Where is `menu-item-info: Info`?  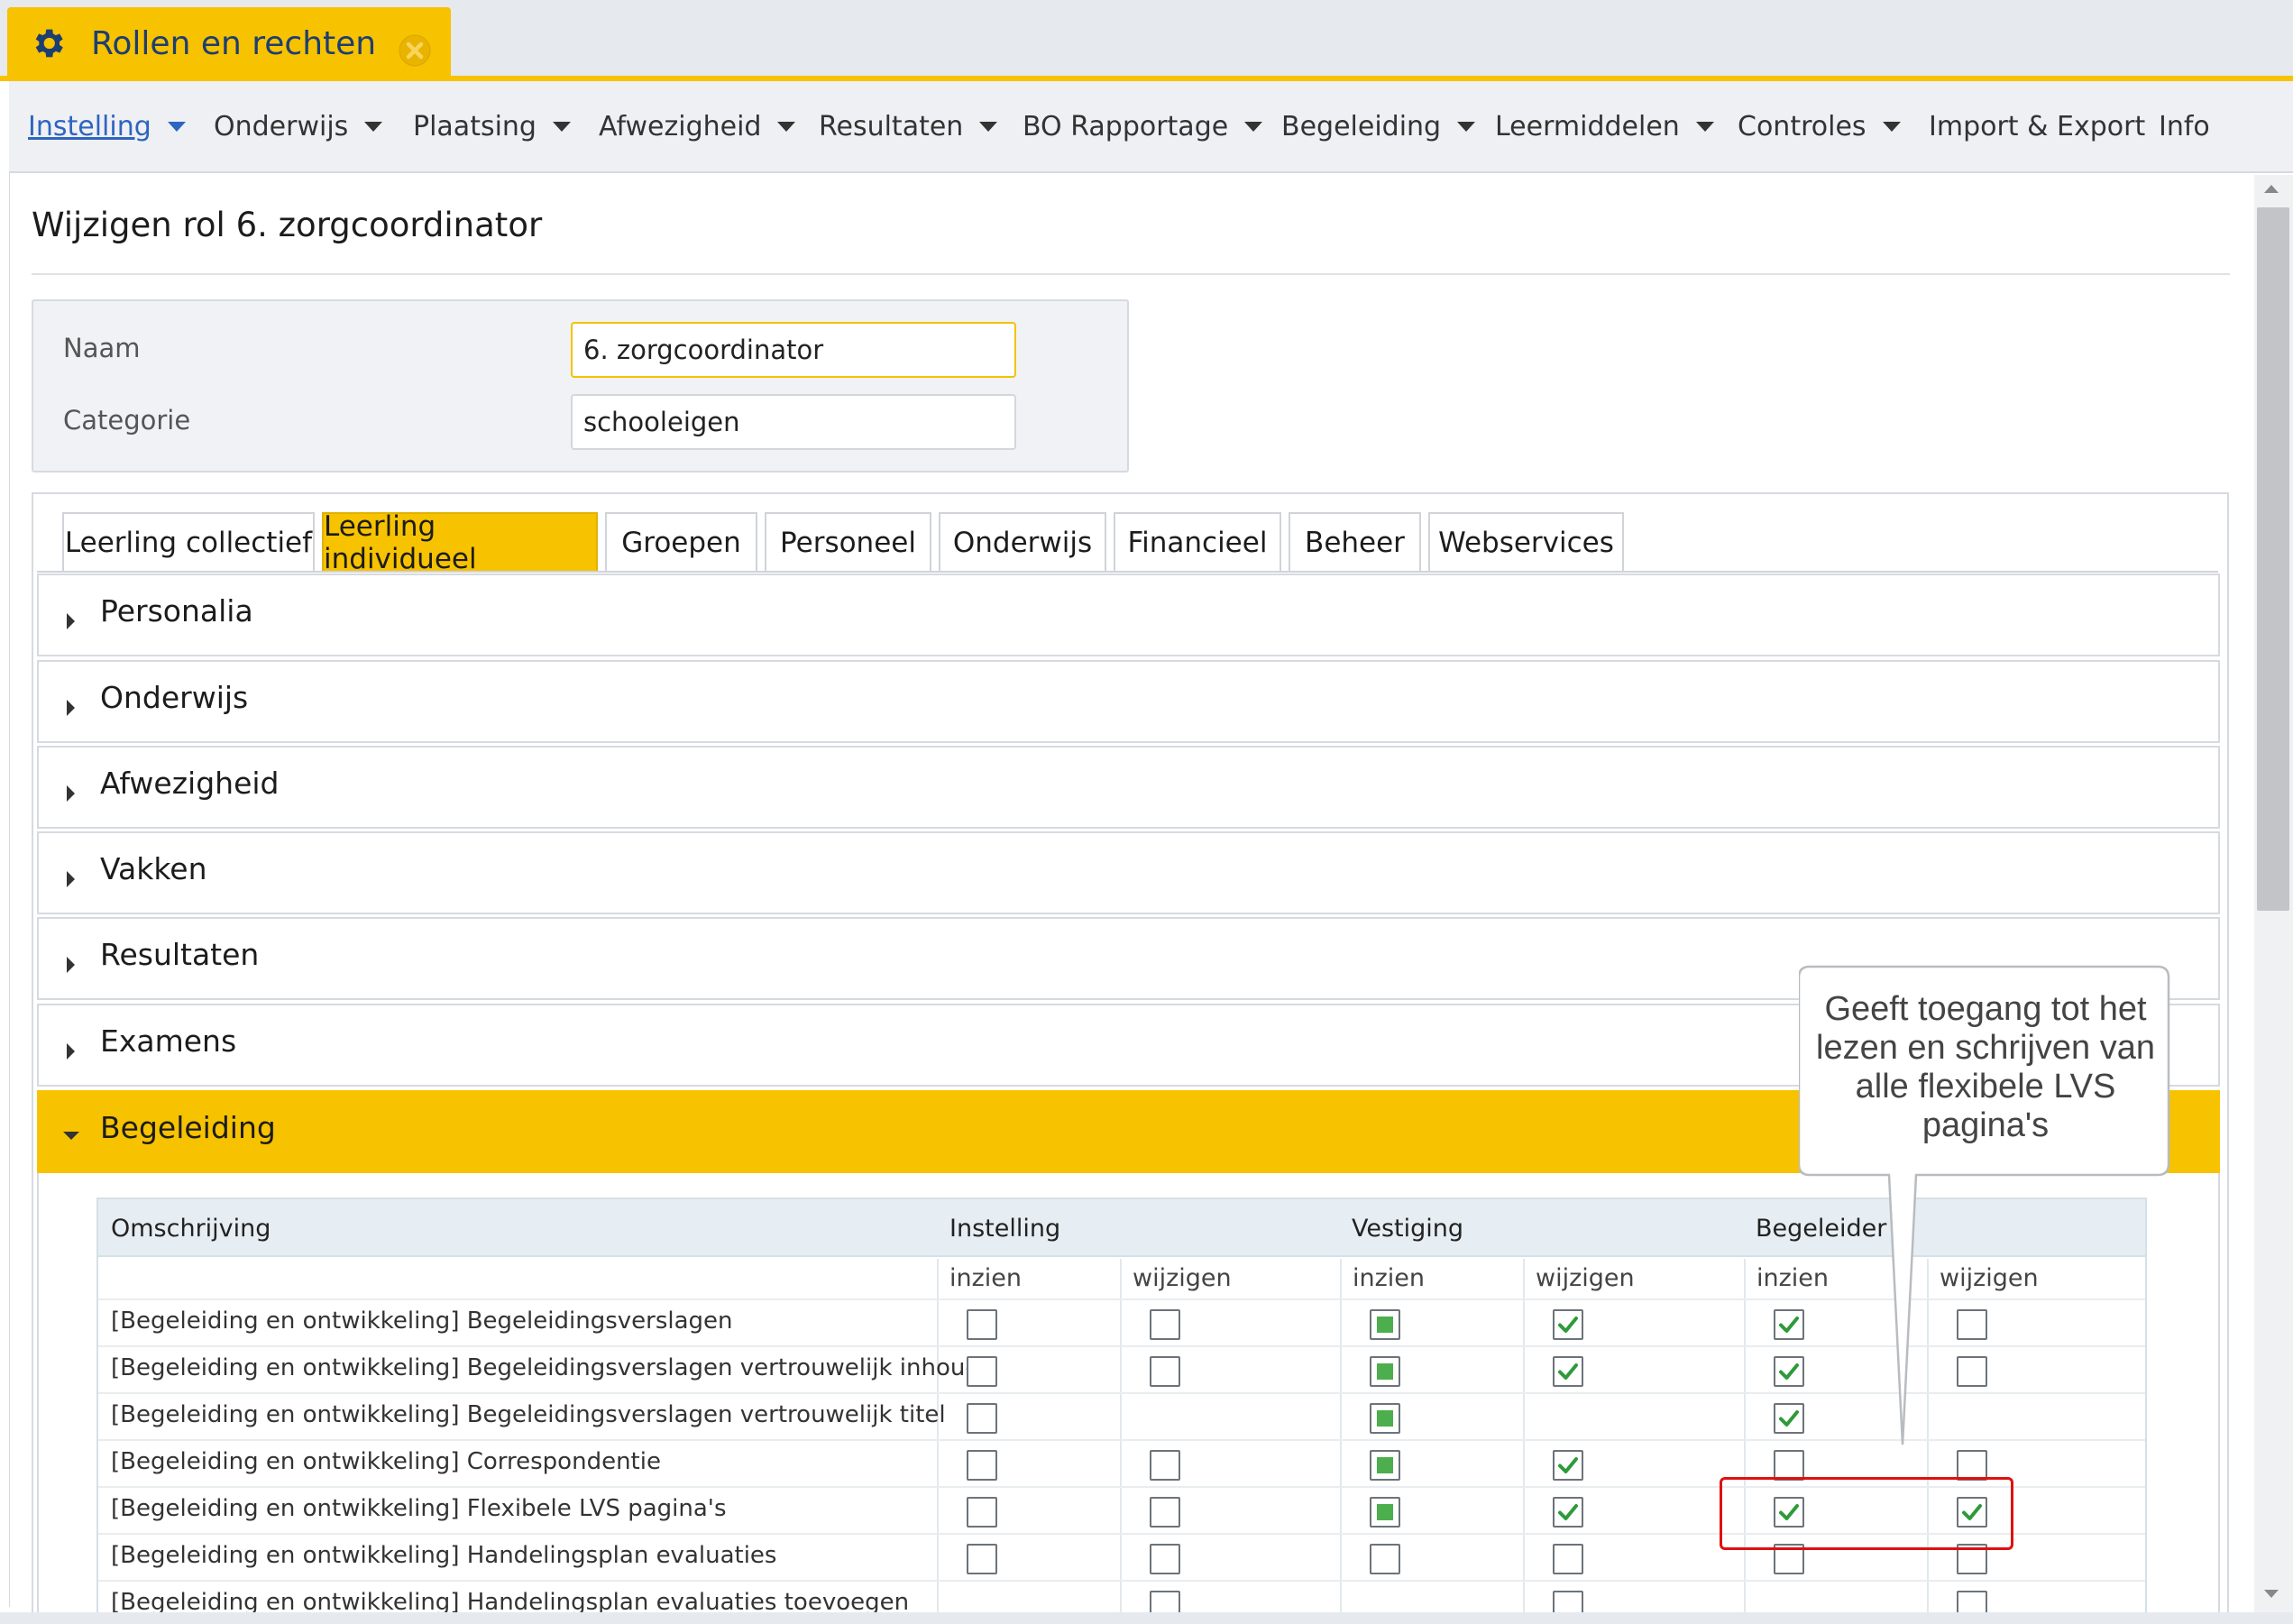 menu-item-info: Info is located at coordinates (2185, 126).